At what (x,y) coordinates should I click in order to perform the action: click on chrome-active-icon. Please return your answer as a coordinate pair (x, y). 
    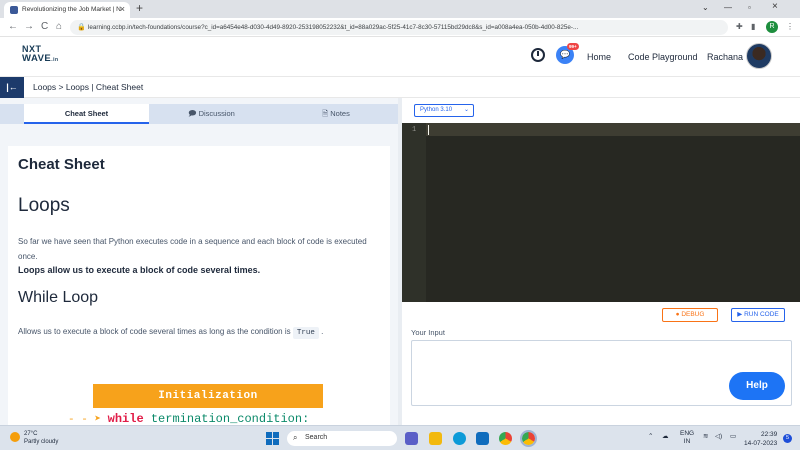
    Looking at the image, I should click on (528, 438).